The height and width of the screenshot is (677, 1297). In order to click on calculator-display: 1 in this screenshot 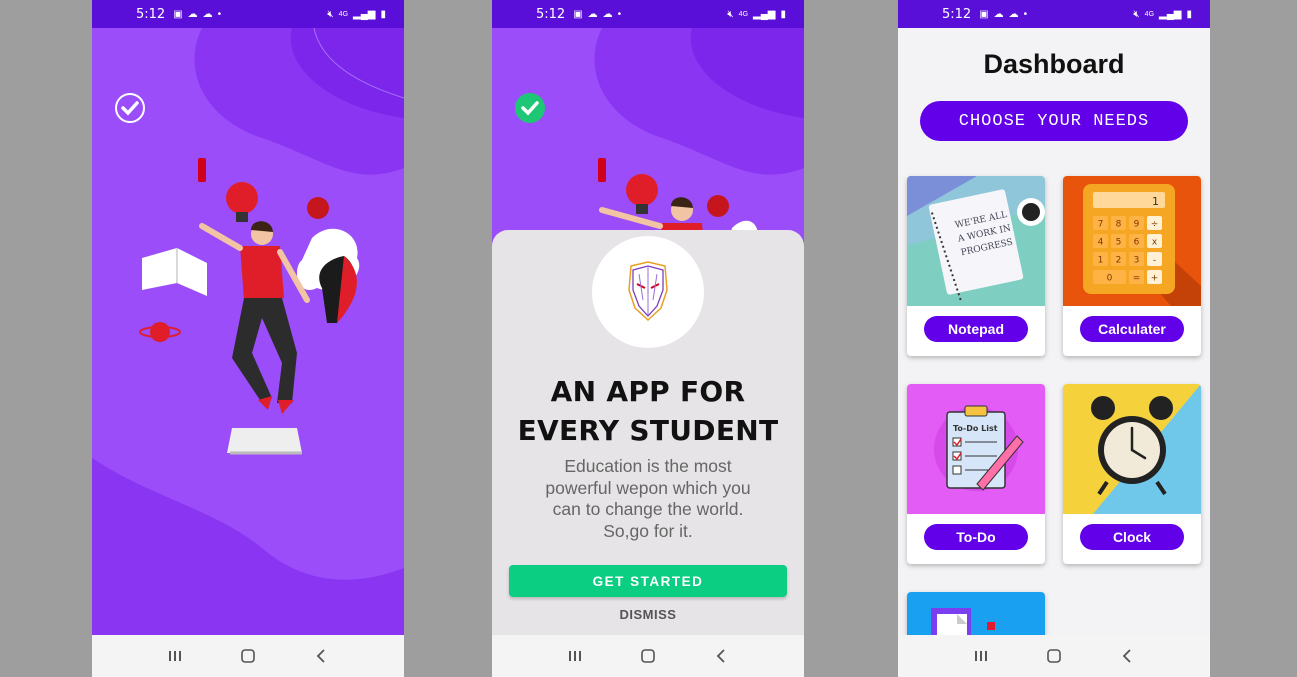, I will do `click(1155, 201)`.